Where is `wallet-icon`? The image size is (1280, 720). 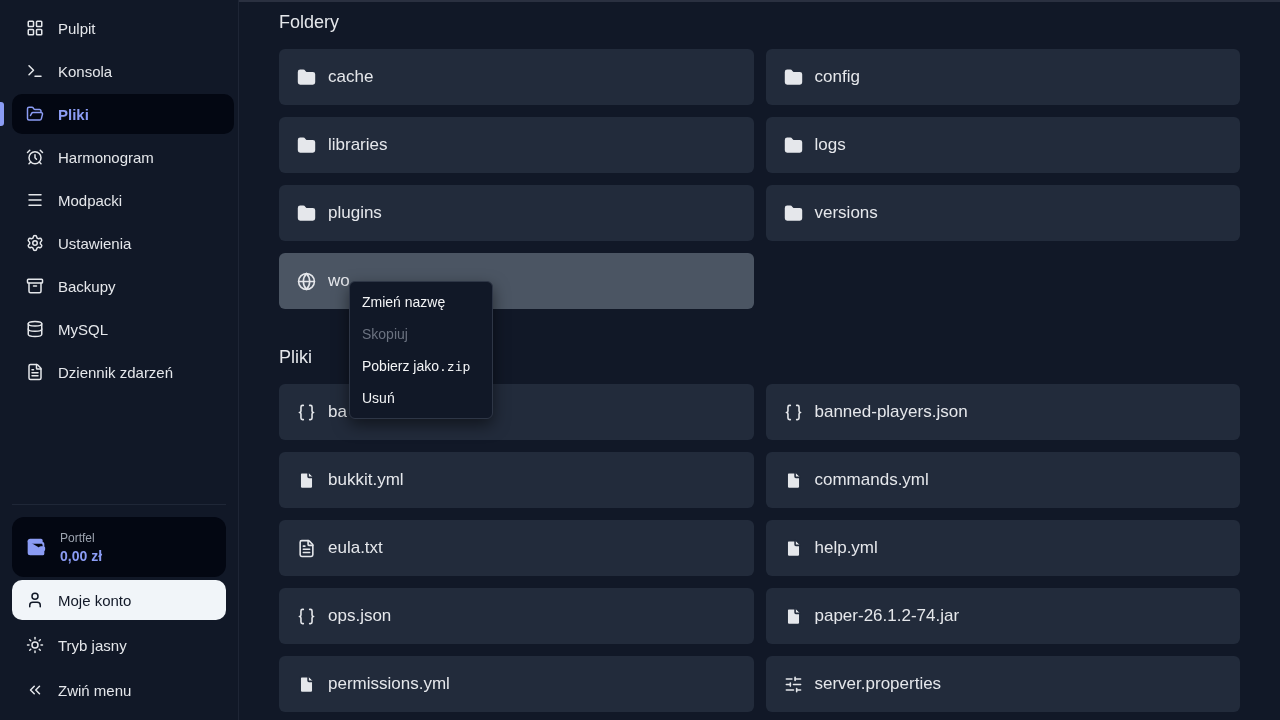 wallet-icon is located at coordinates (36, 547).